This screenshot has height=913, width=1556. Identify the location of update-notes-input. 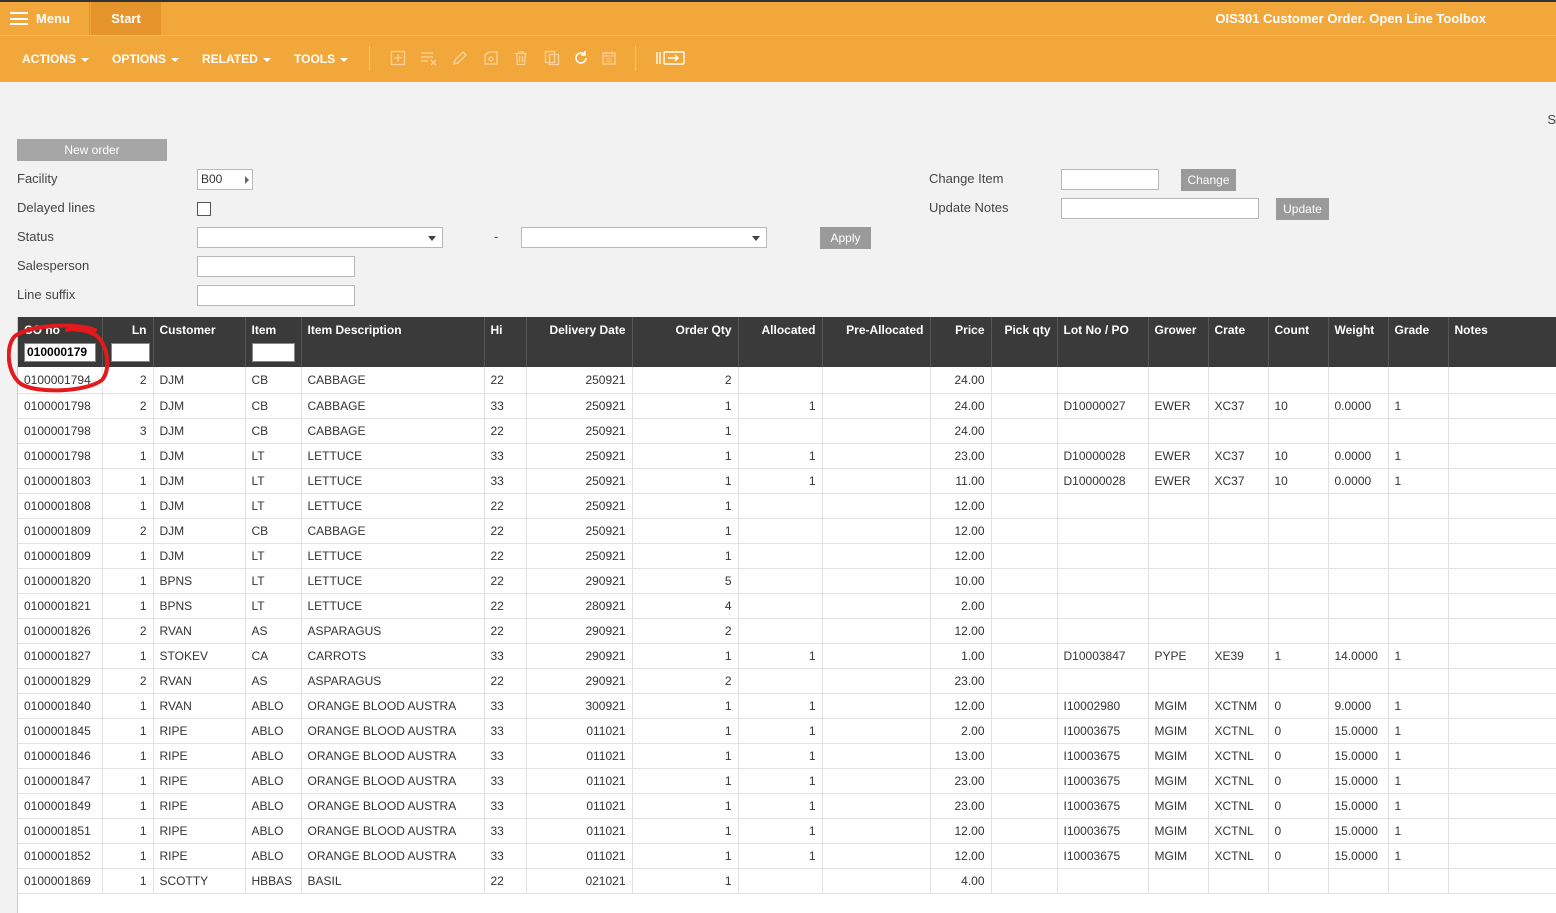
(1160, 208).